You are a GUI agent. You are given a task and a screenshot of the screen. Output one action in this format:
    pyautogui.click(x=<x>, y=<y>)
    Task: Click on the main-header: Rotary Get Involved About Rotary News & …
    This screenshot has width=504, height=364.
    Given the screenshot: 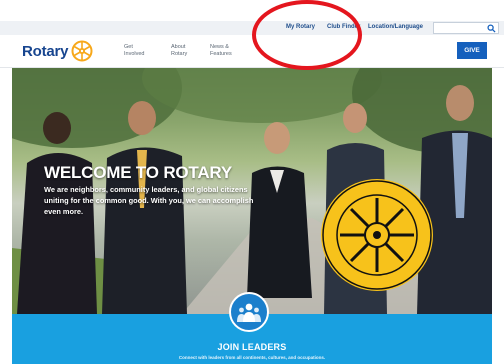 What is the action you would take?
    pyautogui.click(x=252, y=51)
    